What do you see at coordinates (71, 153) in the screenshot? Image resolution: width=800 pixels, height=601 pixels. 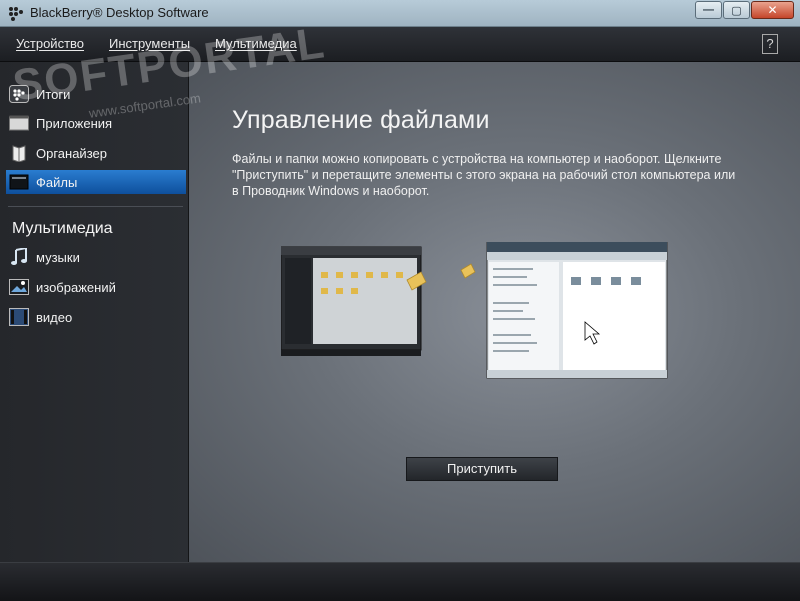 I see `sidebar-item-label: Органайзер` at bounding box center [71, 153].